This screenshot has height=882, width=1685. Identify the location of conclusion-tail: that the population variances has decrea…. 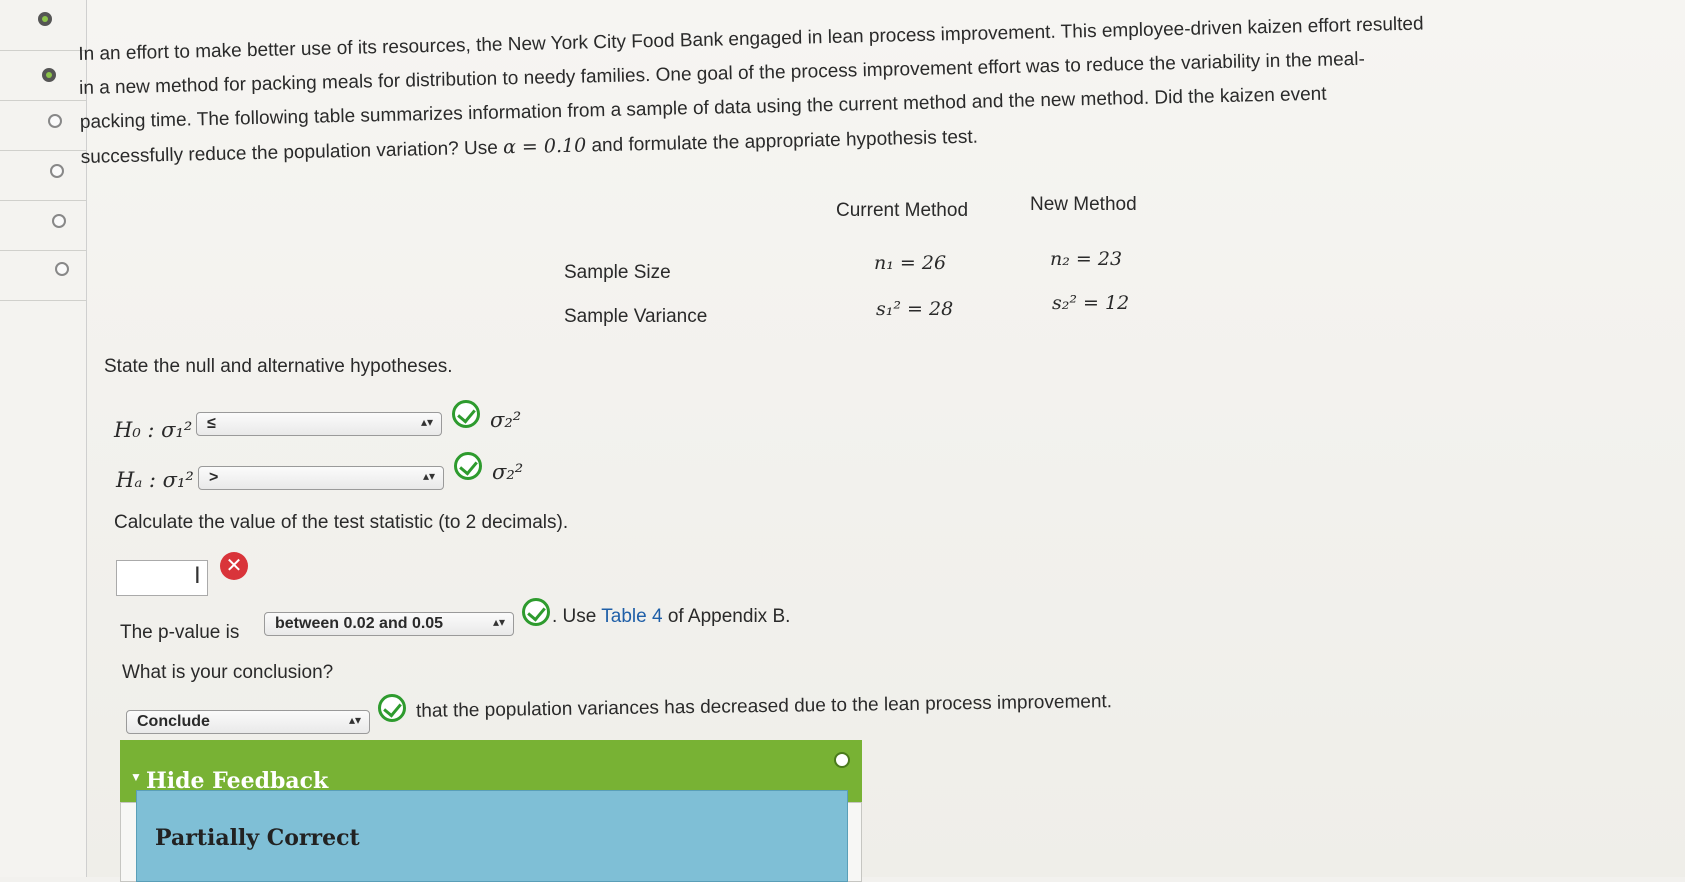
(764, 706).